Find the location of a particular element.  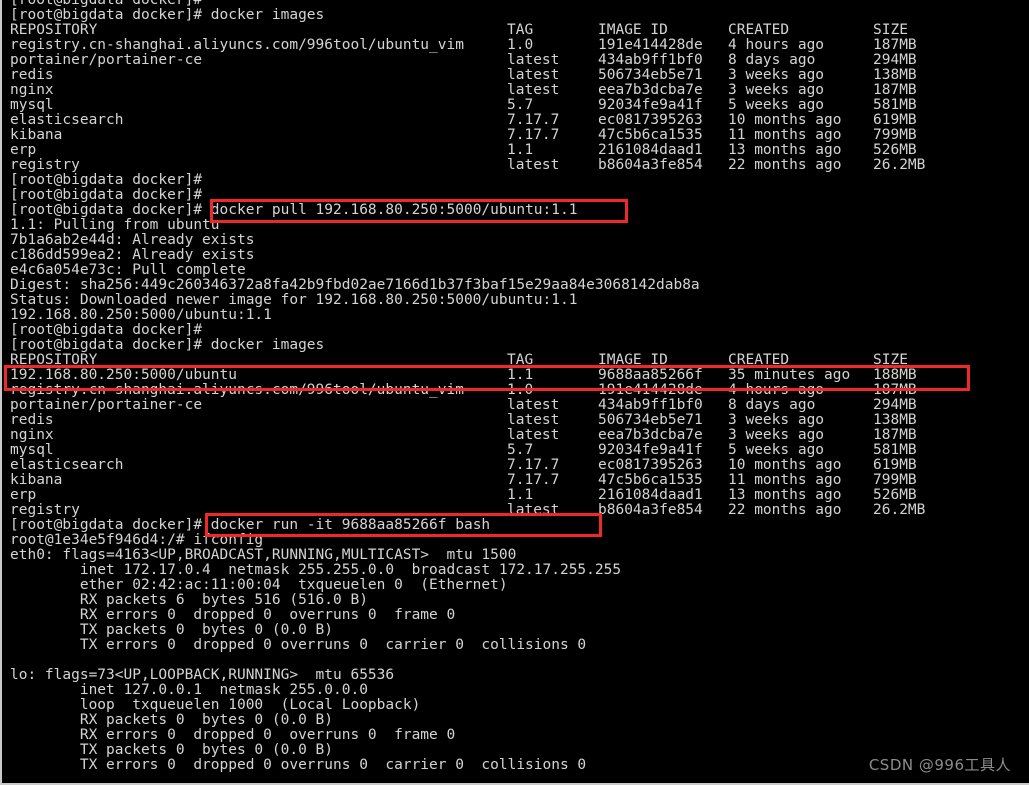

terminal-line-image-ref: 192.168.80.250:5000/ubuntu:1.1 is located at coordinates (141, 315).